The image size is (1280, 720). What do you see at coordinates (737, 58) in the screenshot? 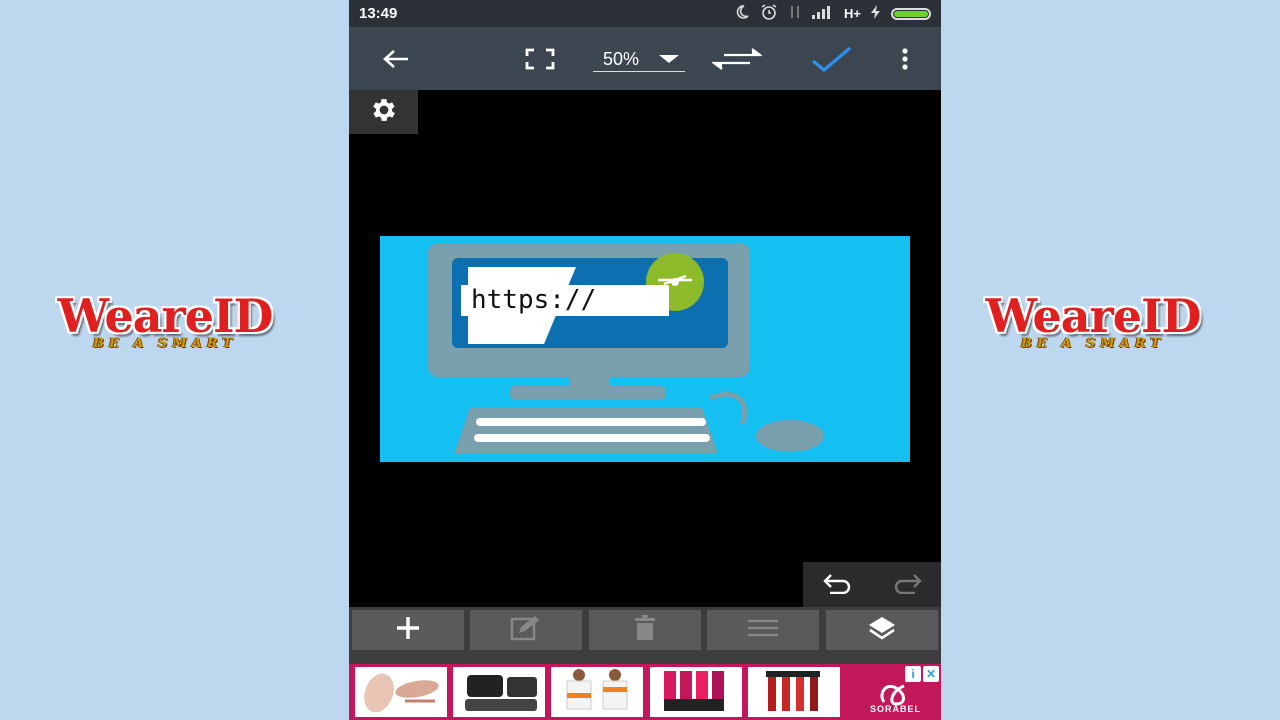
I see `swap-arrows-icon` at bounding box center [737, 58].